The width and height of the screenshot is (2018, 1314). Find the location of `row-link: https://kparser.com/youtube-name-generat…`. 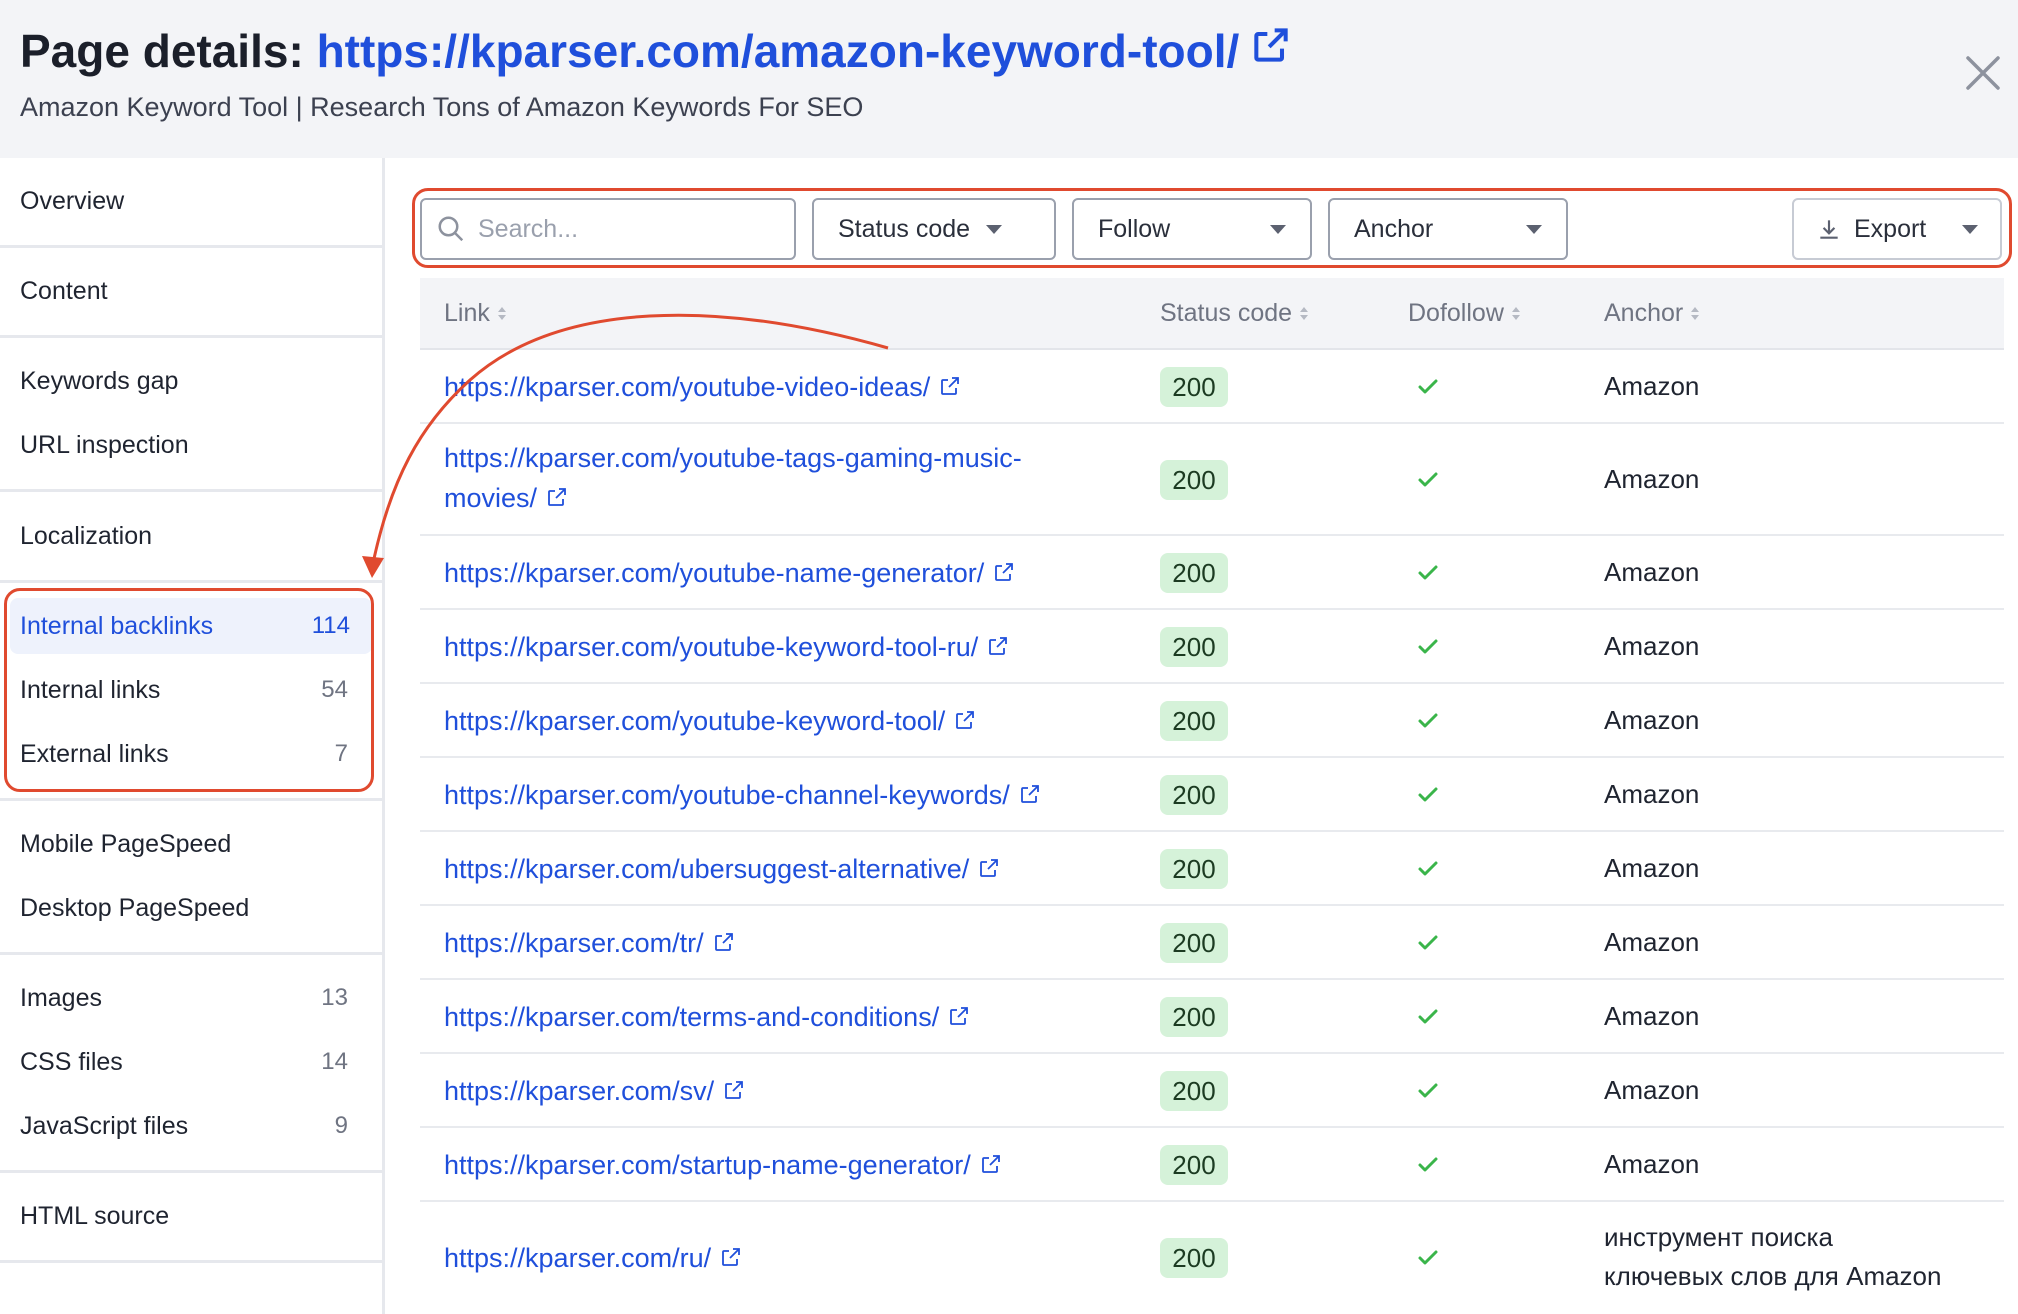

row-link: https://kparser.com/youtube-name-generat… is located at coordinates (730, 574).